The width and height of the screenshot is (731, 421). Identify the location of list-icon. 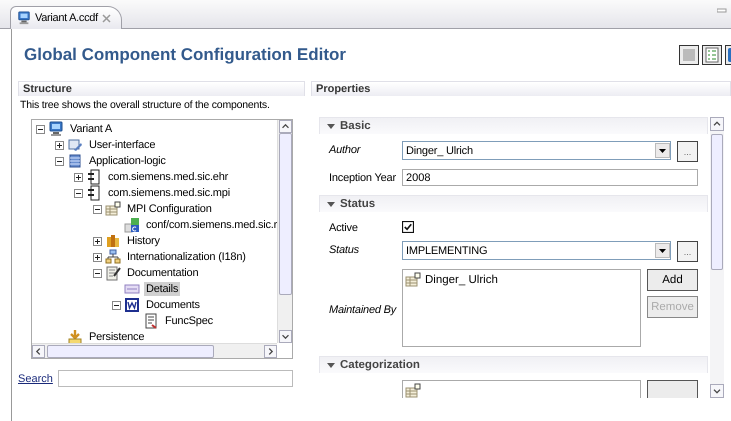
(712, 55).